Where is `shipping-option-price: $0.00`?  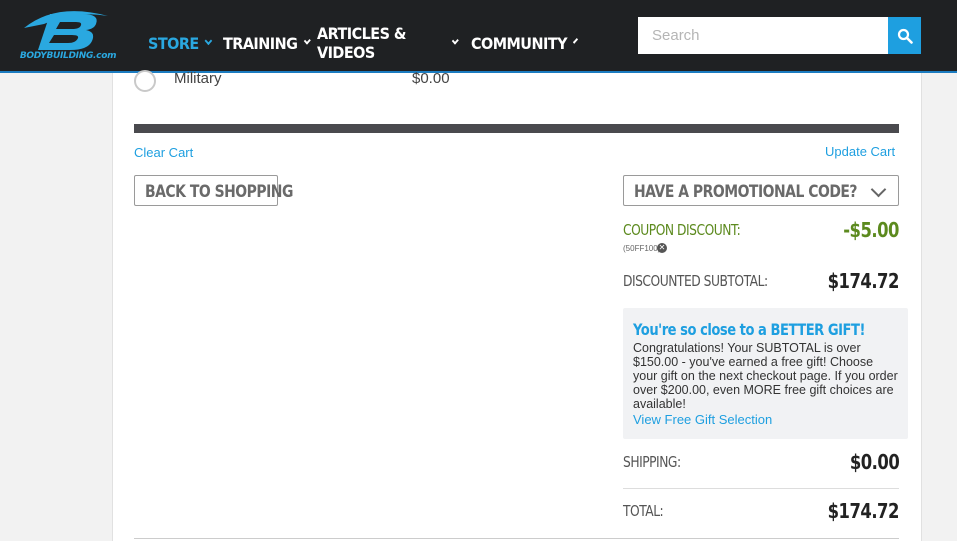 shipping-option-price: $0.00 is located at coordinates (431, 78).